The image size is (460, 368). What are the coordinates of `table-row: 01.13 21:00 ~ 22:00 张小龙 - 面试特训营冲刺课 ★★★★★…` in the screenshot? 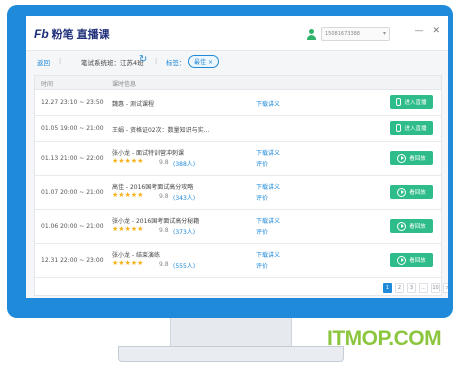 It's located at (238, 159).